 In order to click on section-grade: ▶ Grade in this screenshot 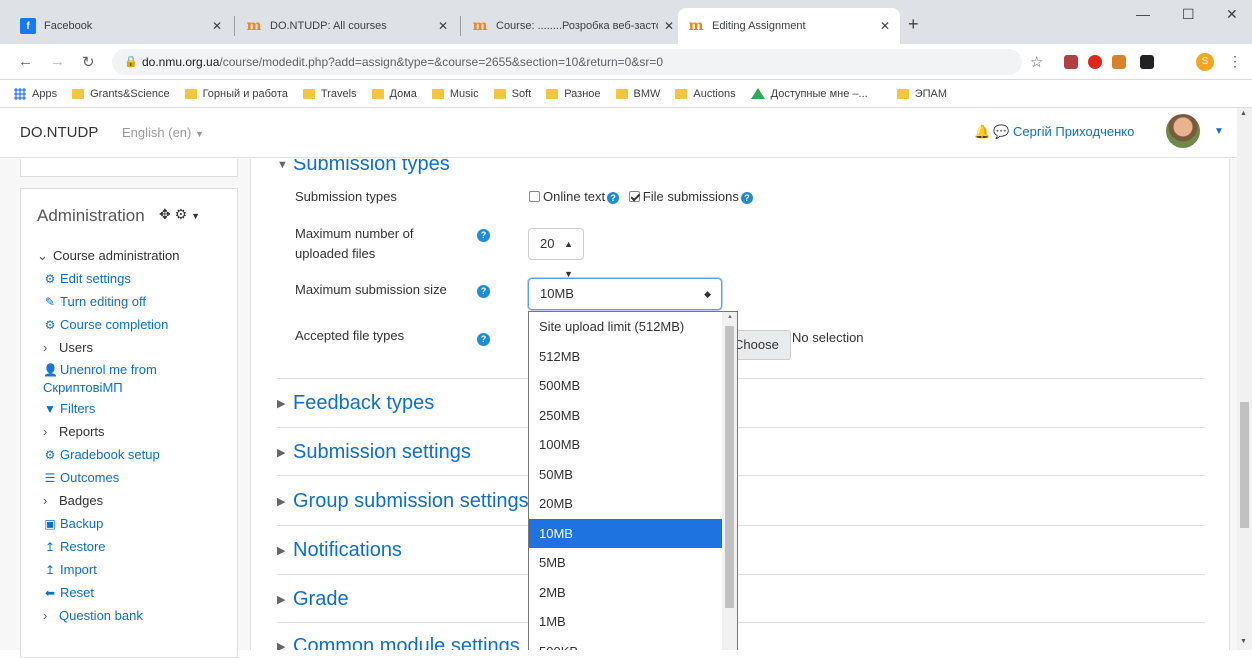, I will do `click(313, 599)`.